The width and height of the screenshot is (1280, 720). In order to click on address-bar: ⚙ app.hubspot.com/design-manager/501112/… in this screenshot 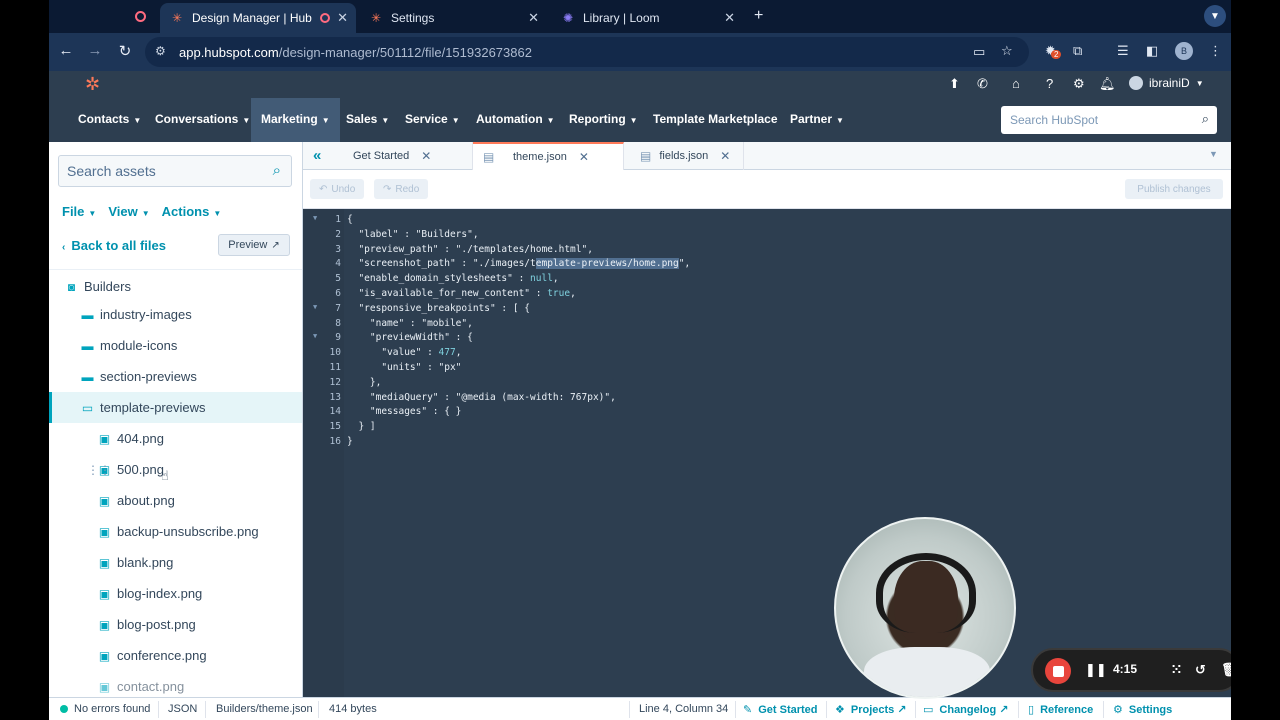, I will do `click(587, 52)`.